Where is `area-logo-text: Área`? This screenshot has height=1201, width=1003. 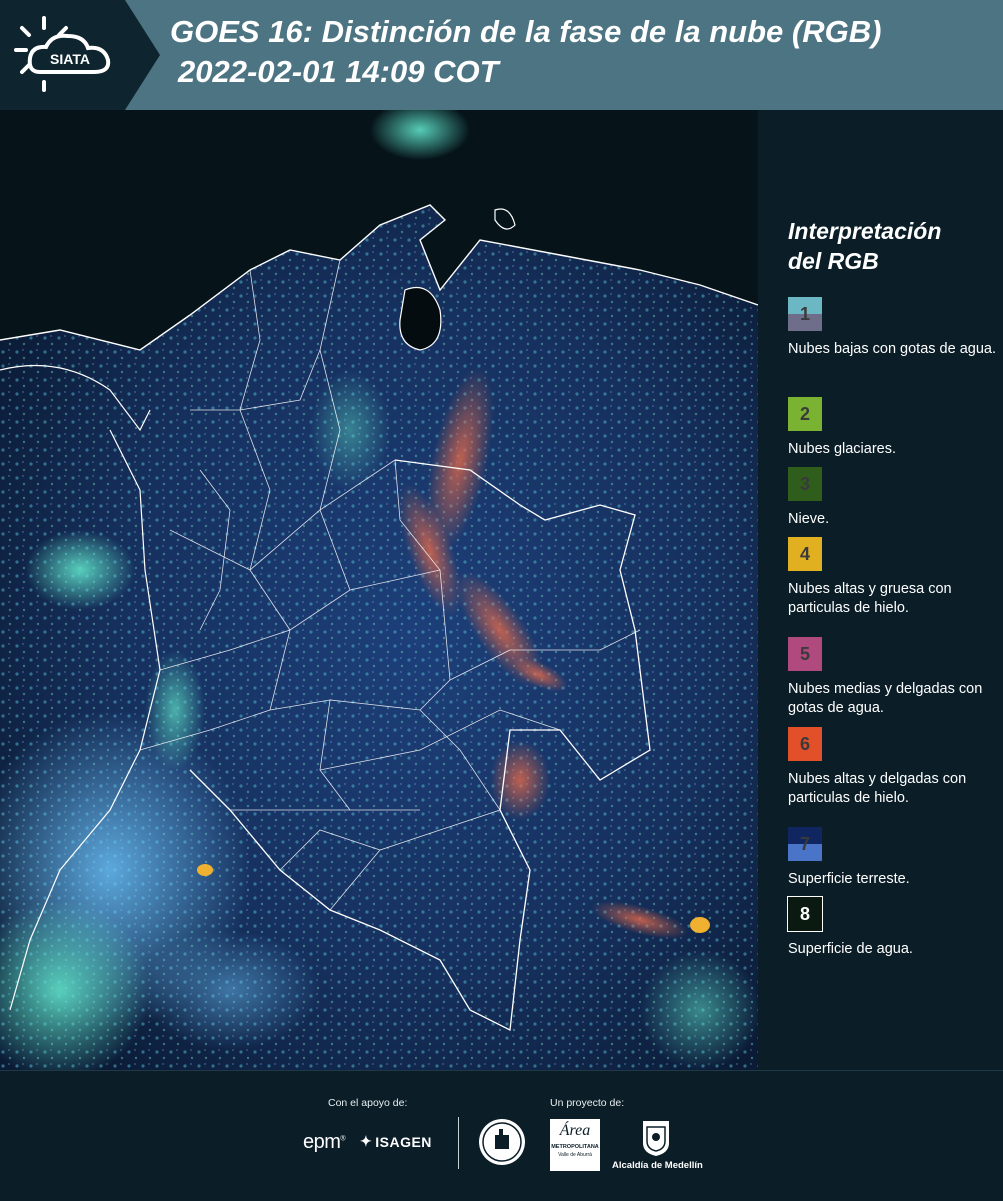
area-logo-text: Área is located at coordinates (575, 1130).